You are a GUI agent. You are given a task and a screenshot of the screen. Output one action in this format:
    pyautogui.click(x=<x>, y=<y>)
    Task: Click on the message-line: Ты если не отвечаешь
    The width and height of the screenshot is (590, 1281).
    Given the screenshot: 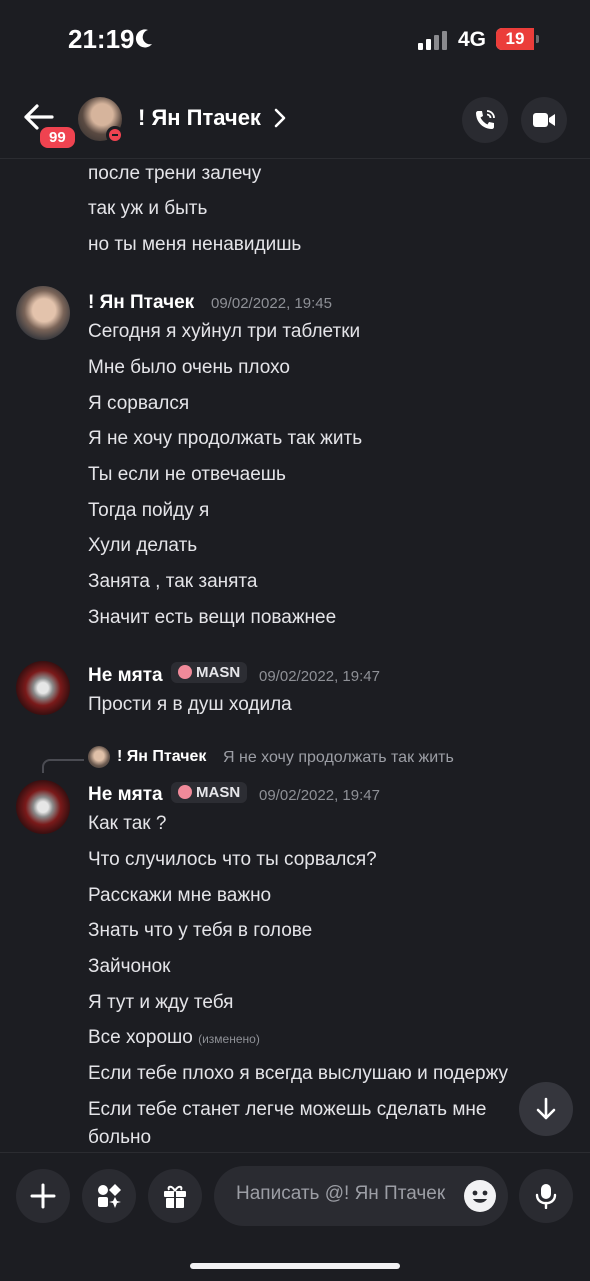 What is the action you would take?
    pyautogui.click(x=187, y=474)
    